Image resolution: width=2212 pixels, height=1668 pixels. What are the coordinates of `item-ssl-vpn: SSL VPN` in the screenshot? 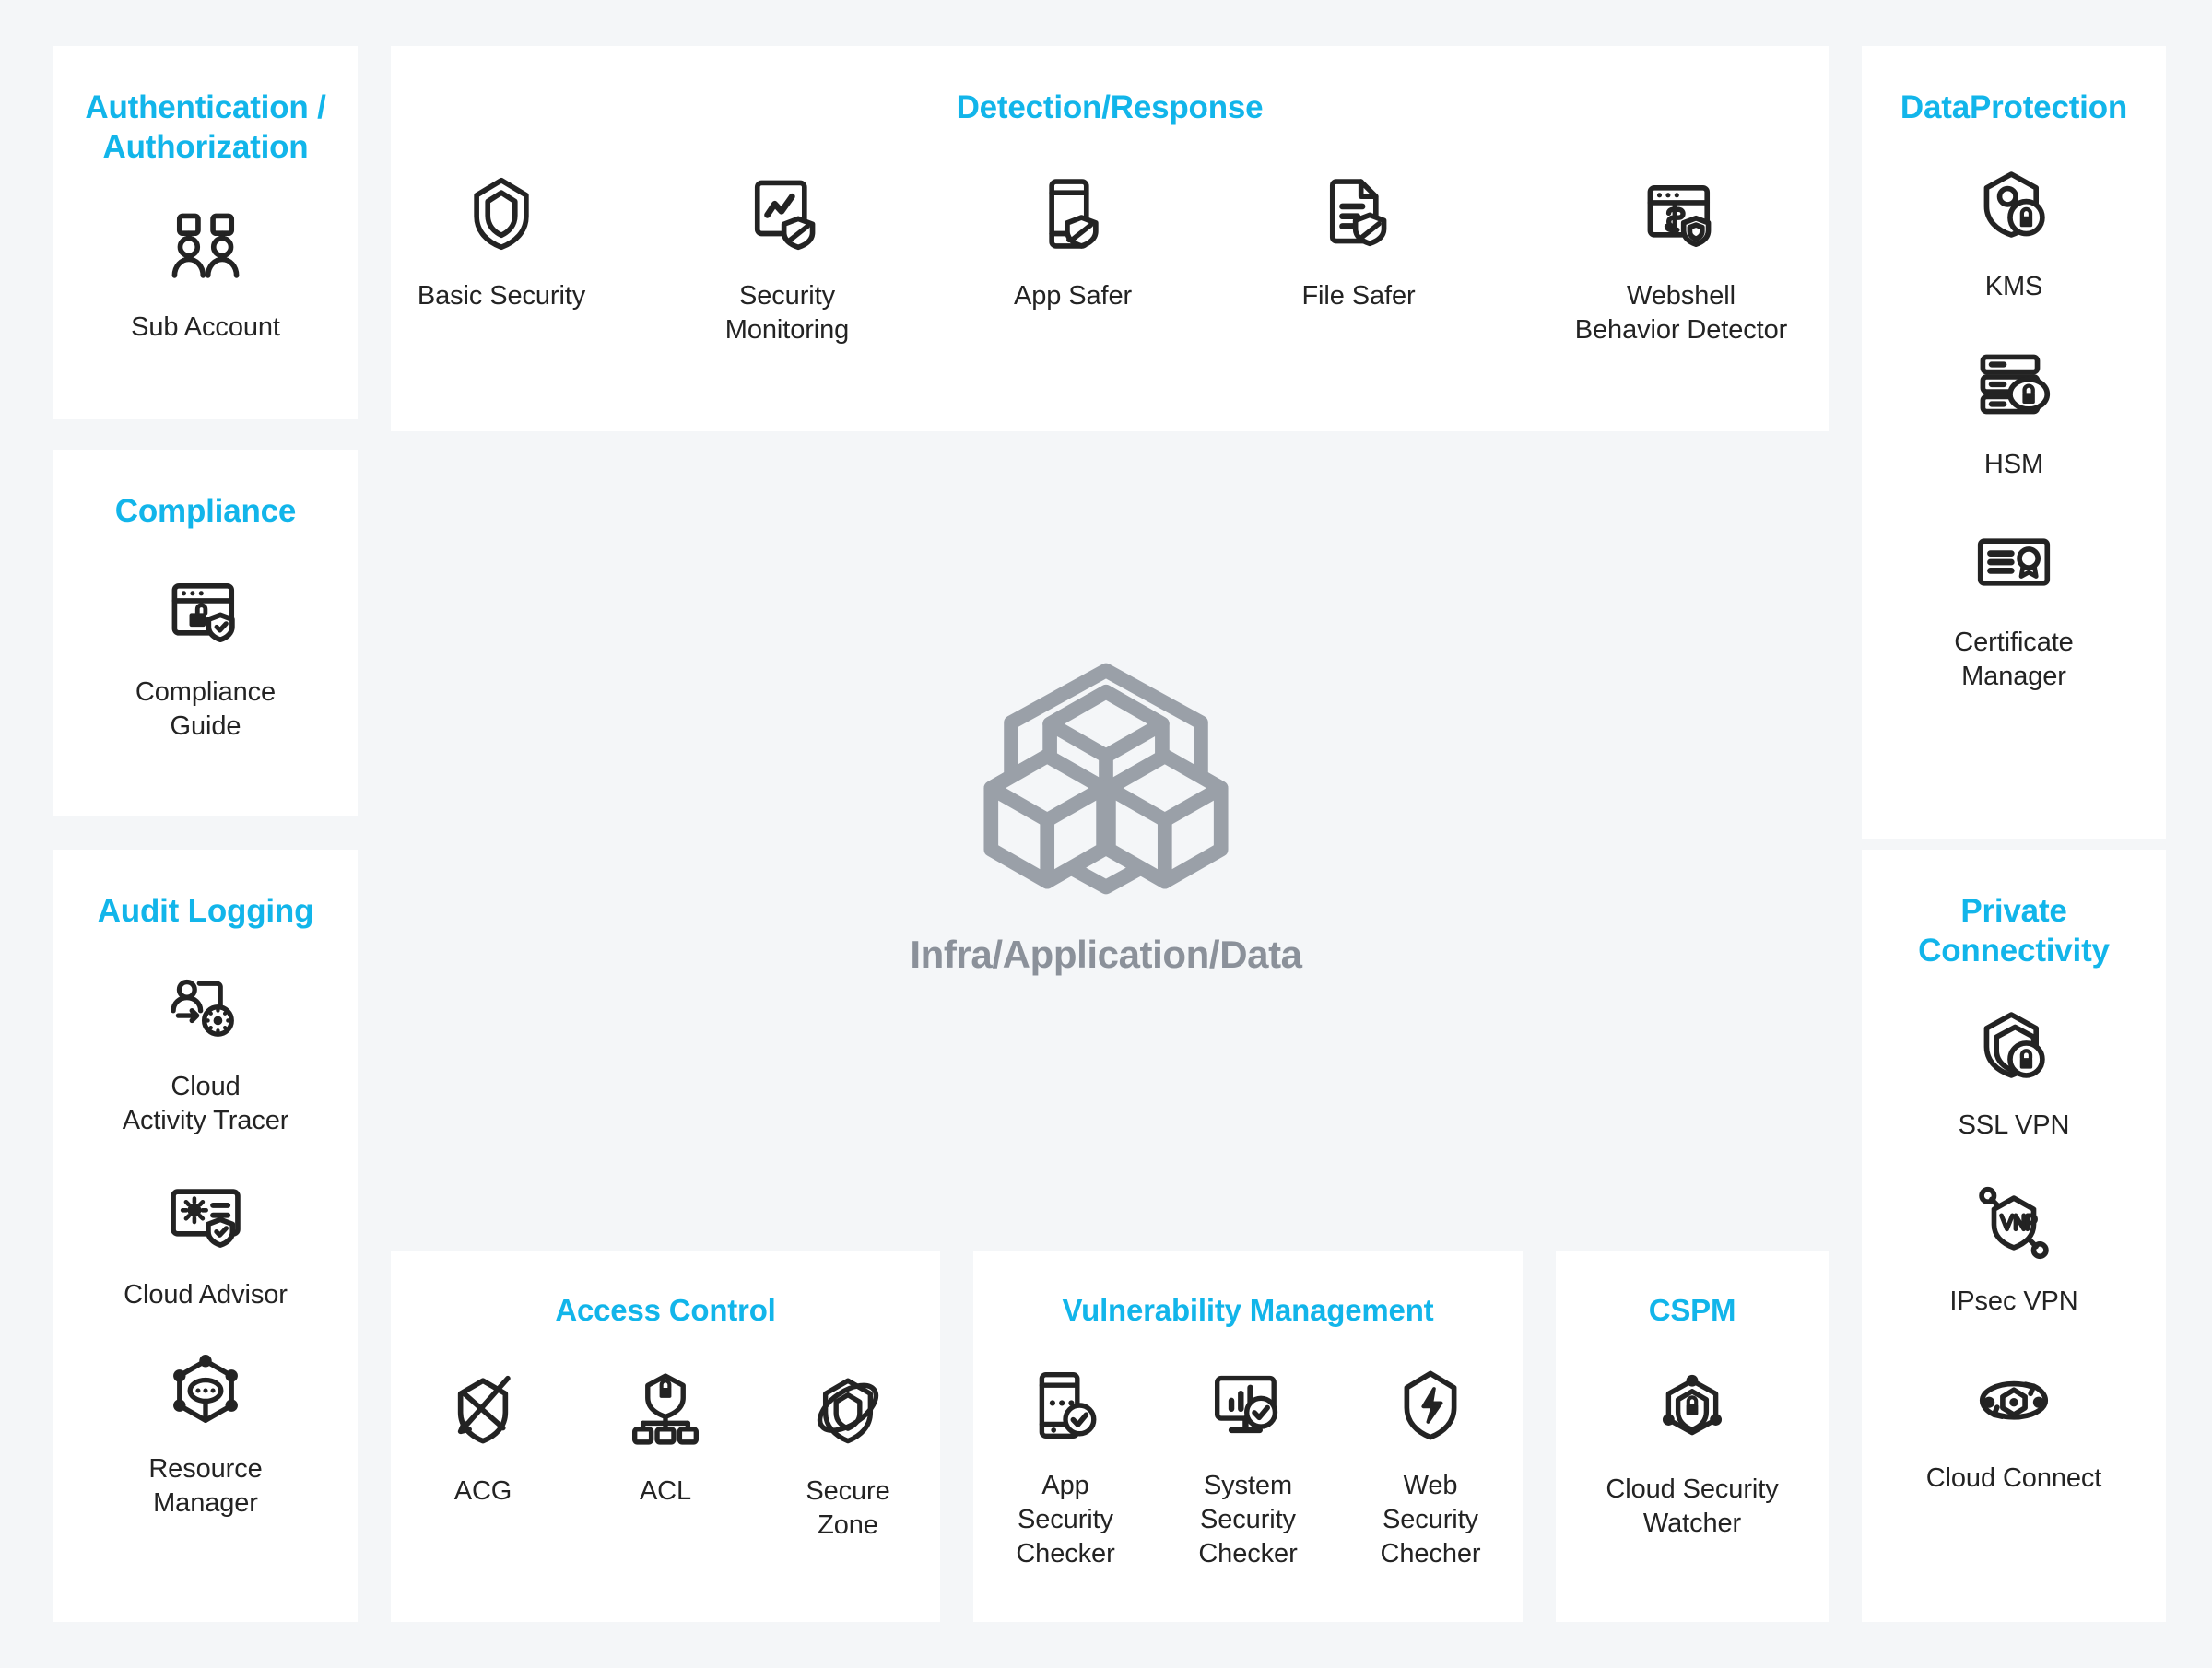 It's located at (2014, 1075).